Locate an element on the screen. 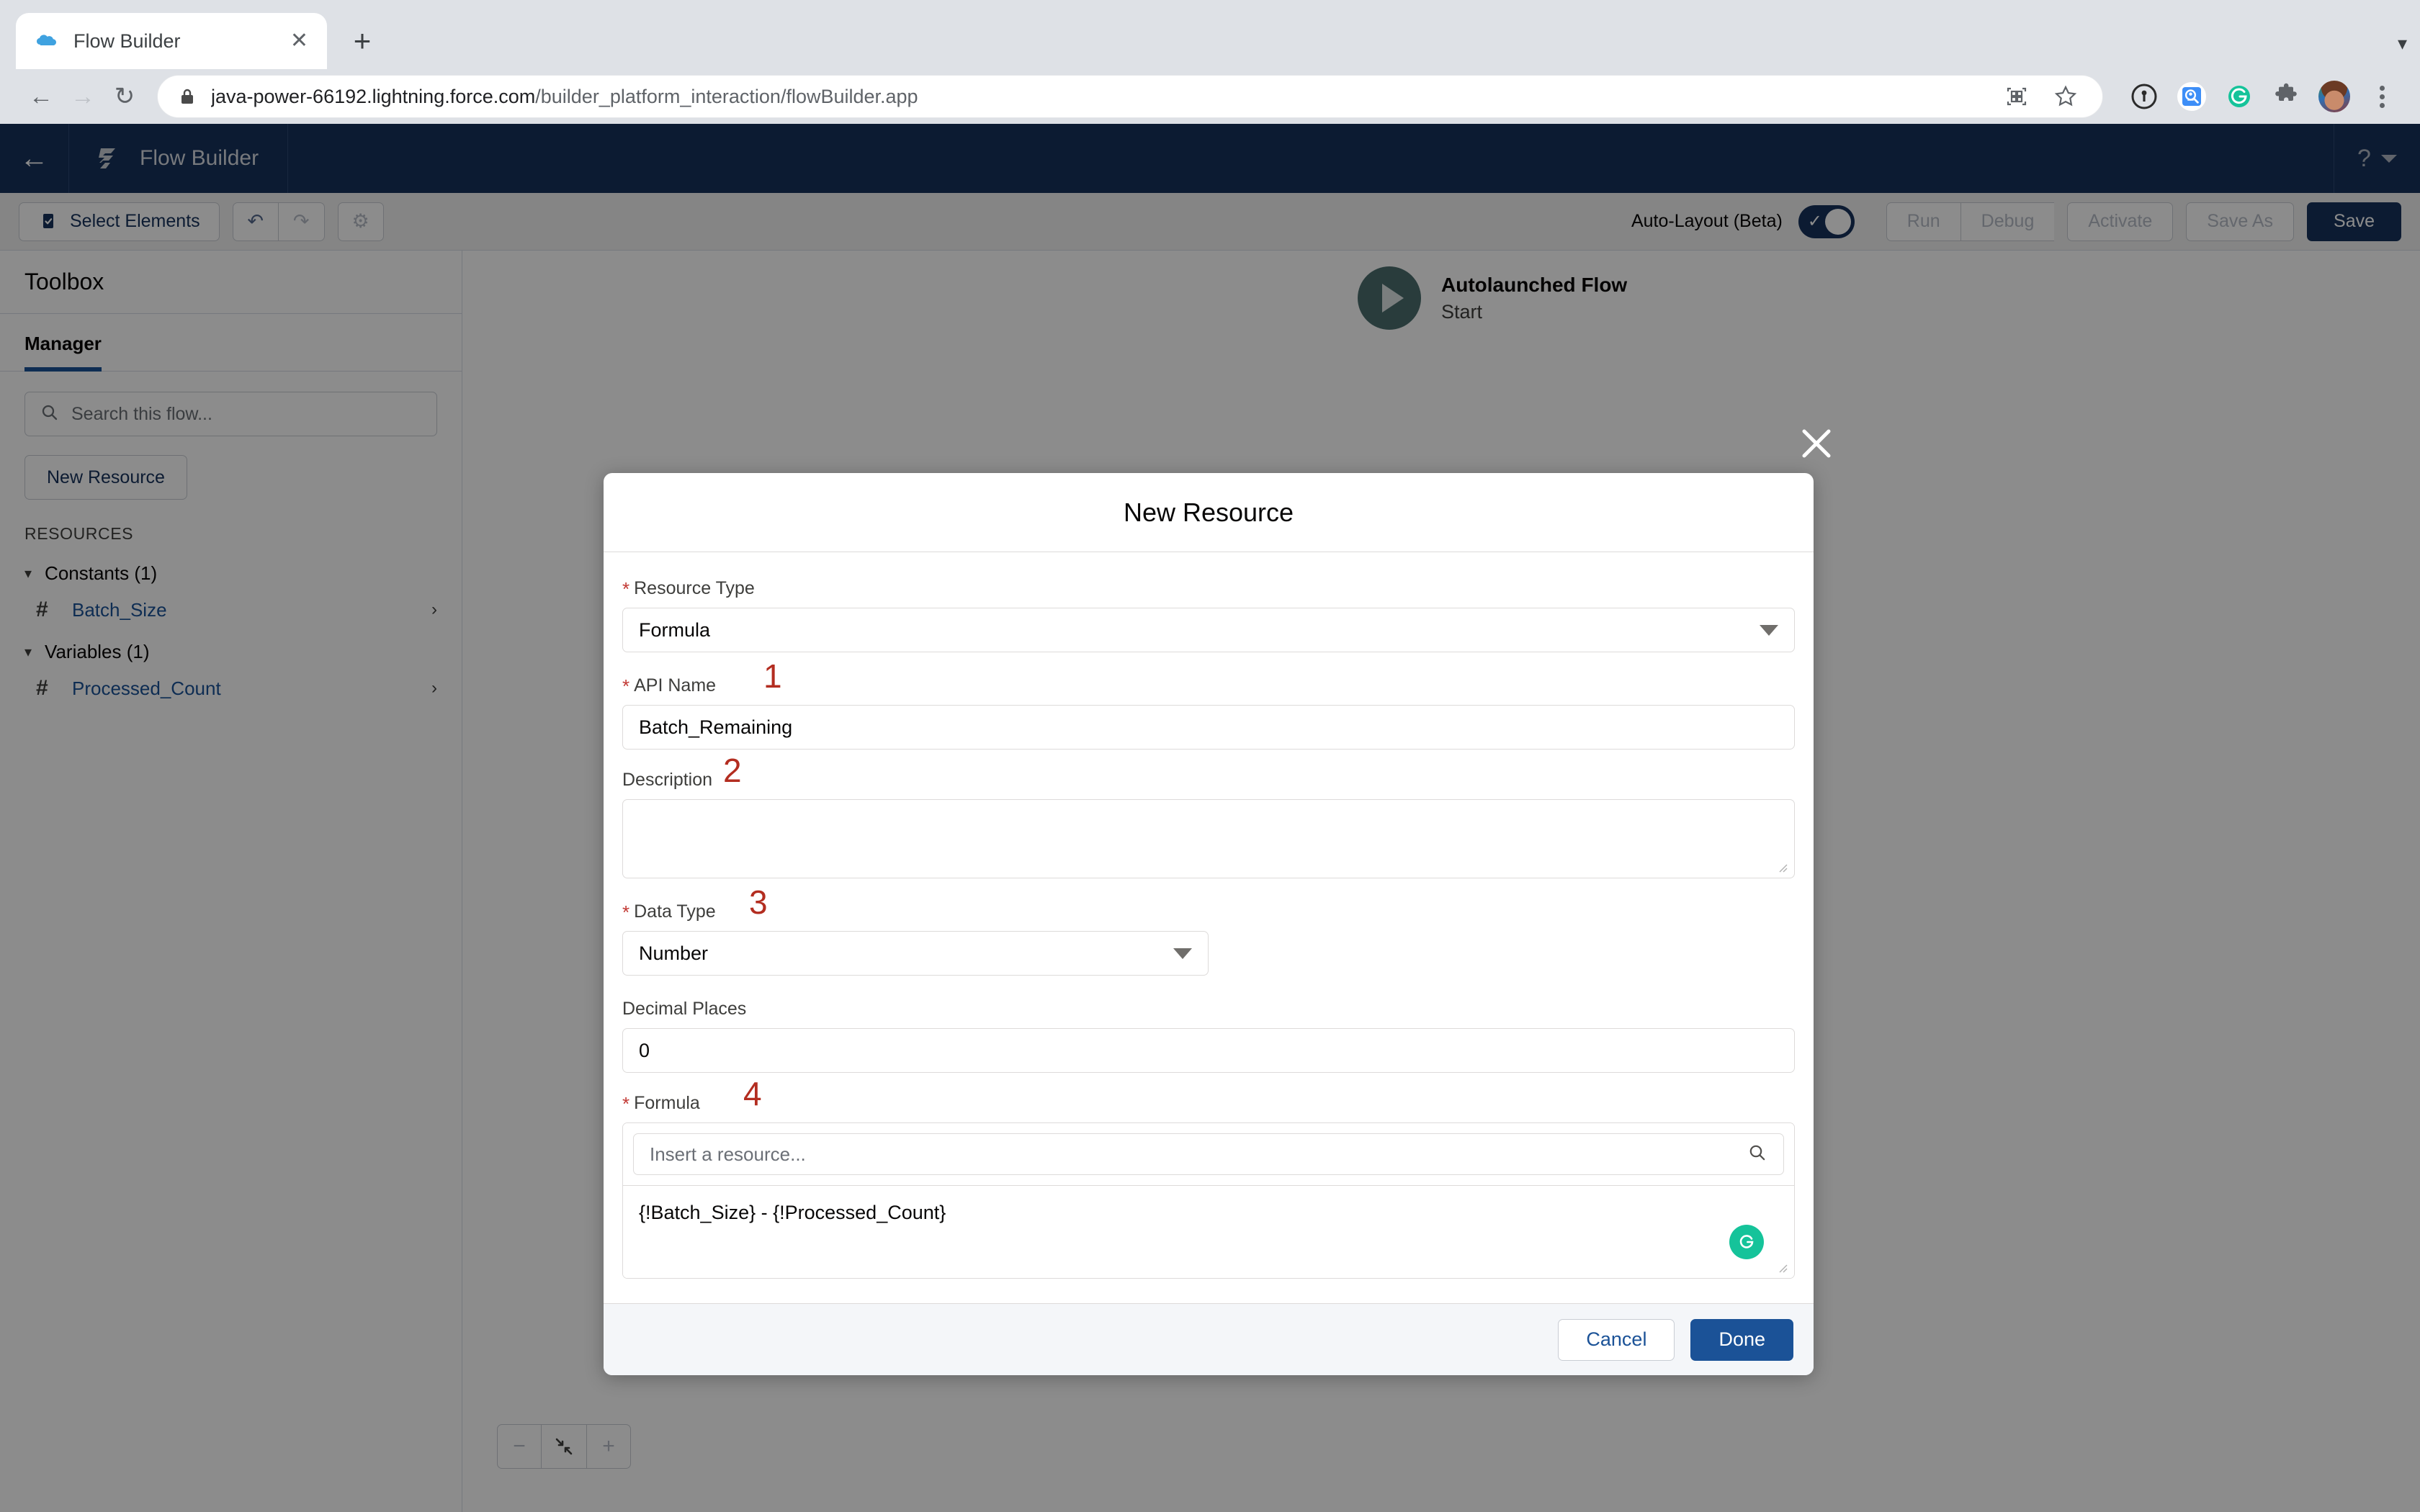  tab-strip-right: ▾ is located at coordinates (2402, 43).